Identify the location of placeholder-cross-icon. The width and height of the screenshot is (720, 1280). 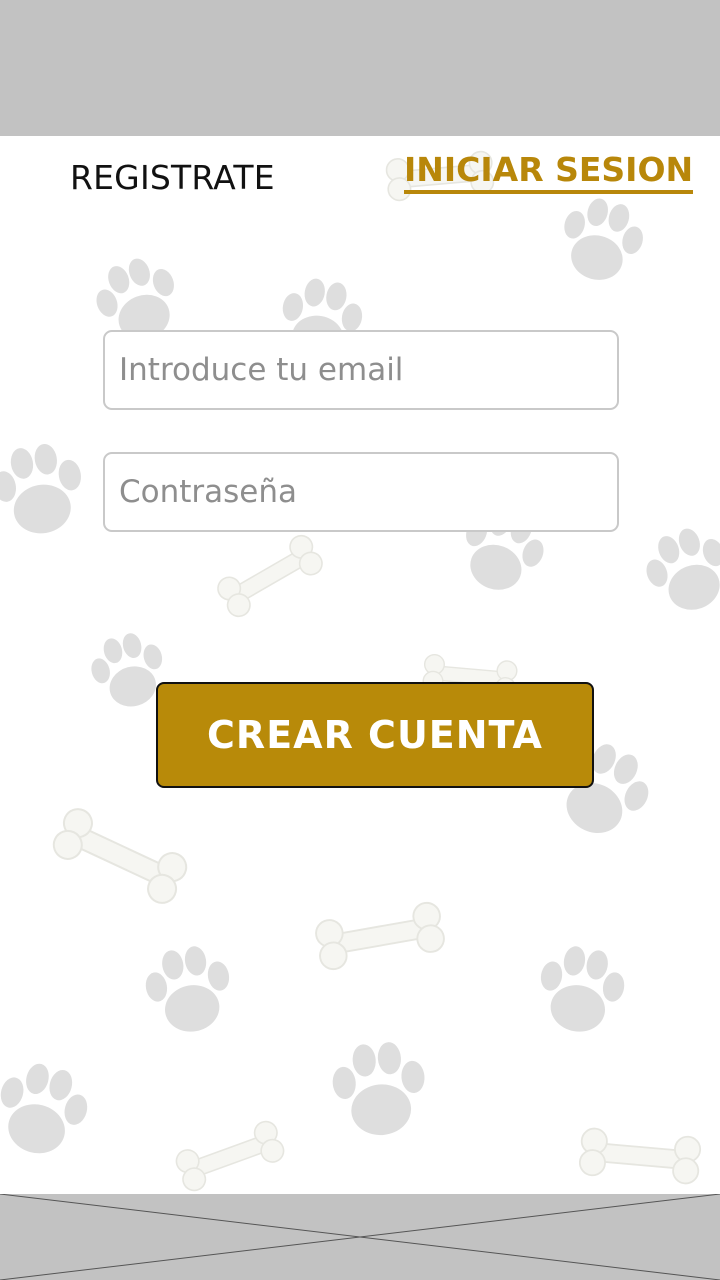
(360, 1237).